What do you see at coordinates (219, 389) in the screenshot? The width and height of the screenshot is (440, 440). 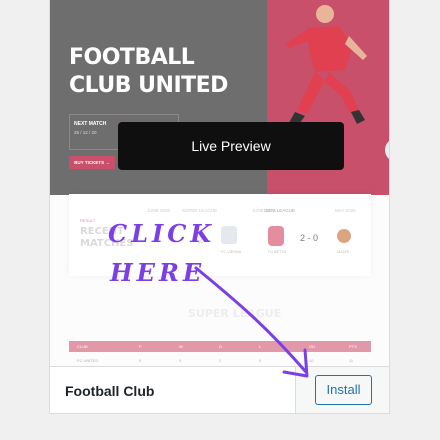 I see `theme-card-footer: Football Club Install` at bounding box center [219, 389].